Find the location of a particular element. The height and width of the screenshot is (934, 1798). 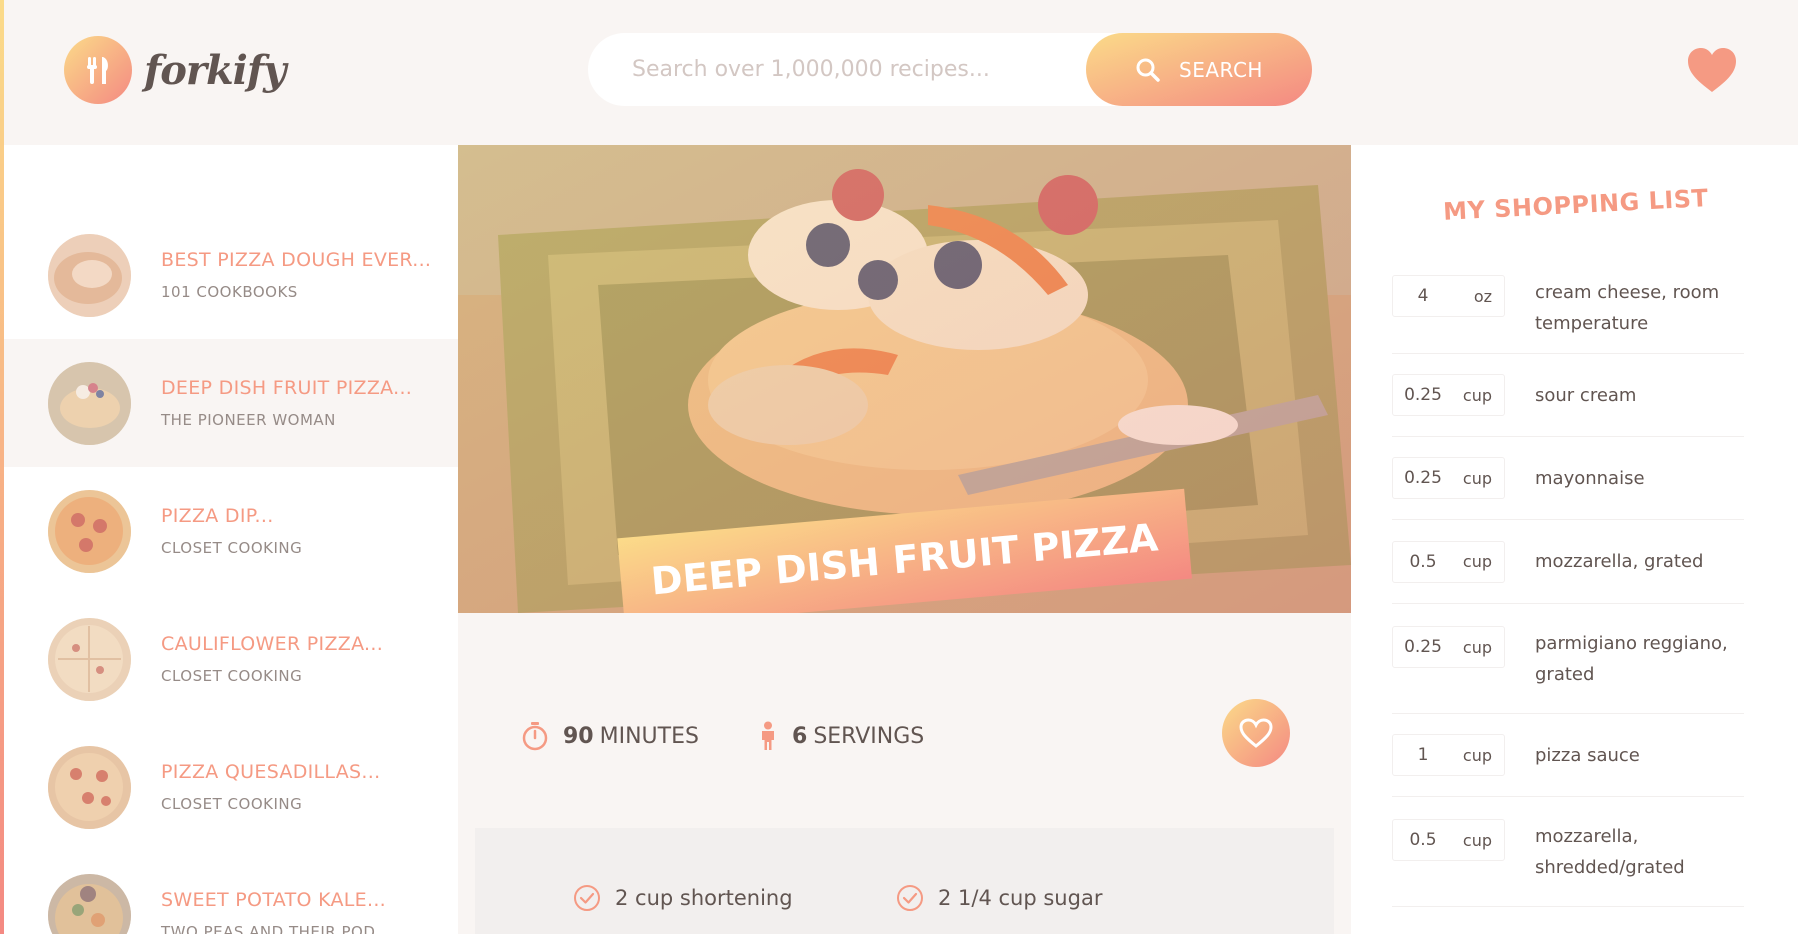

shopping-count: 4 is located at coordinates (1423, 296).